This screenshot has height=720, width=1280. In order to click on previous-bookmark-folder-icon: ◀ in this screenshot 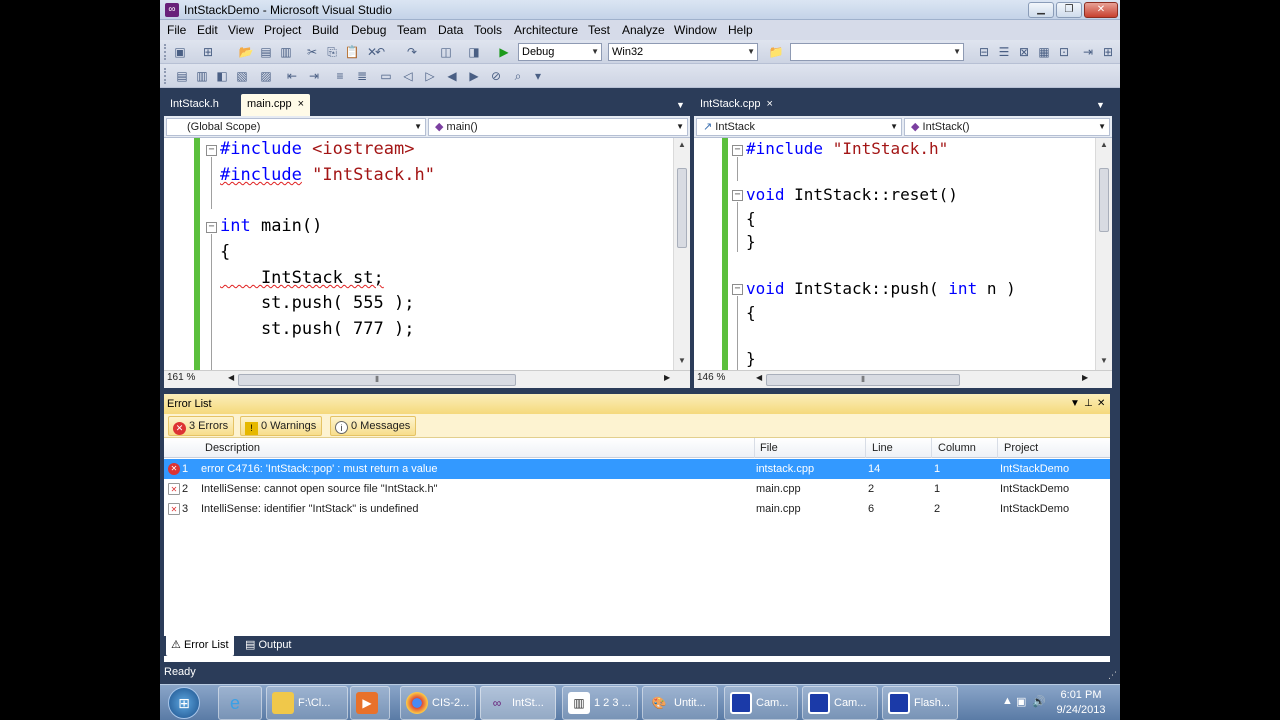, I will do `click(452, 76)`.